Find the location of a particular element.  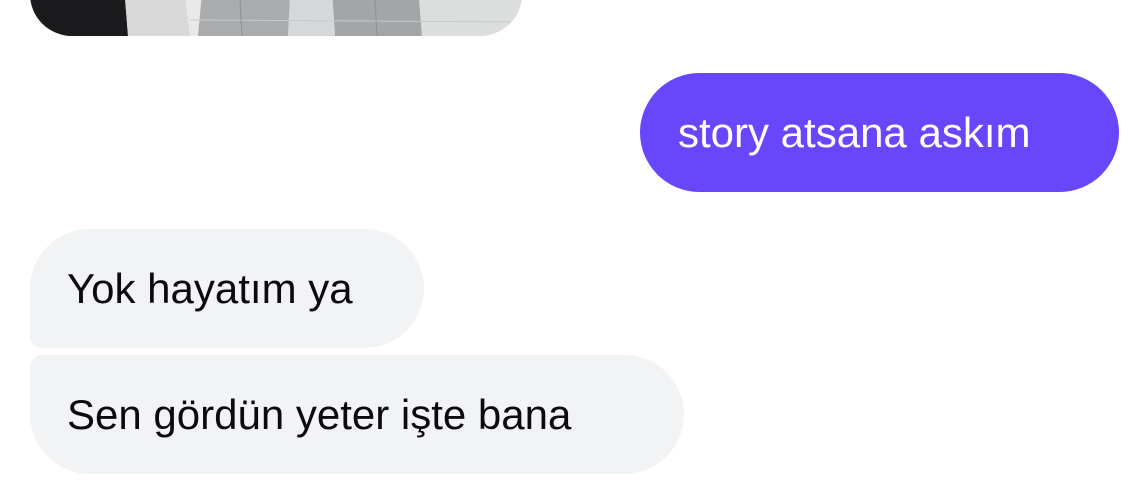

outgoing-message: story atsana askım is located at coordinates (879, 132).